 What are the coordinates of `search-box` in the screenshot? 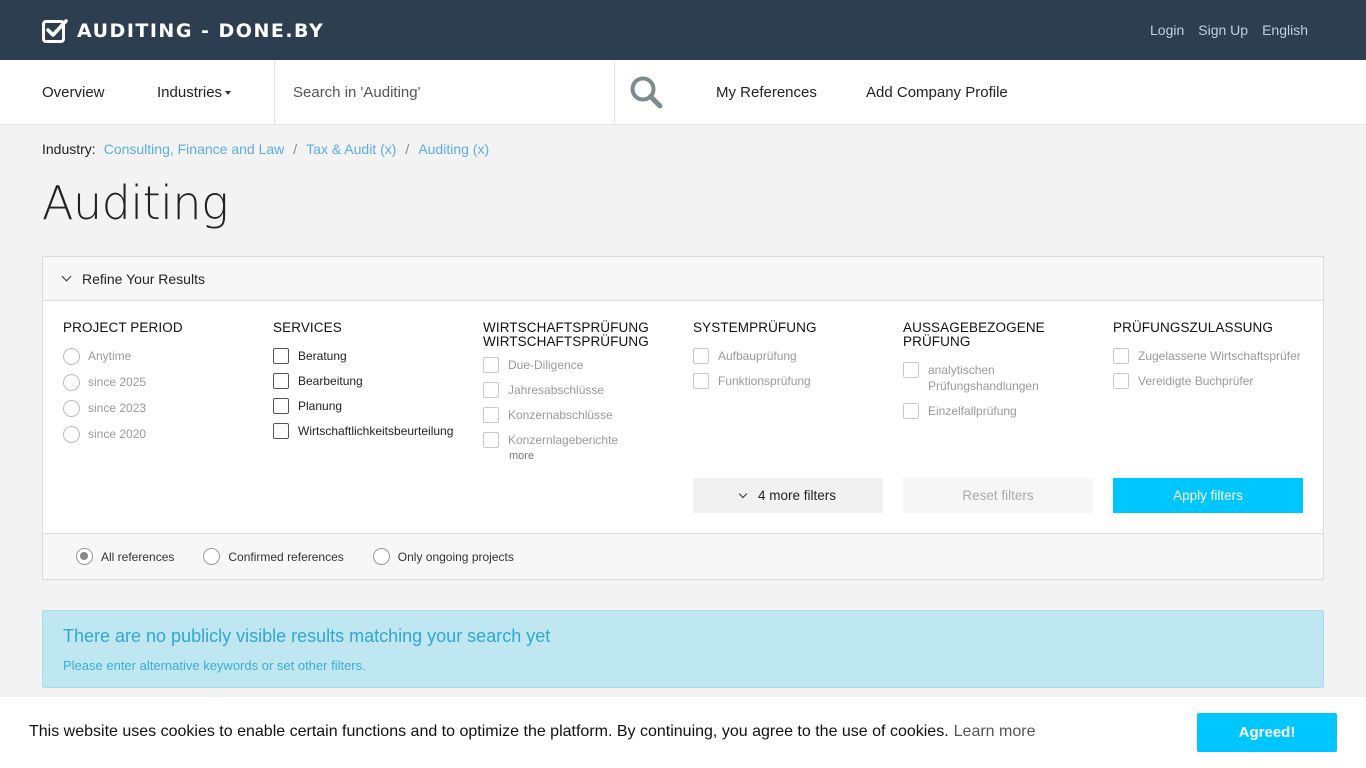 It's located at (475, 92).